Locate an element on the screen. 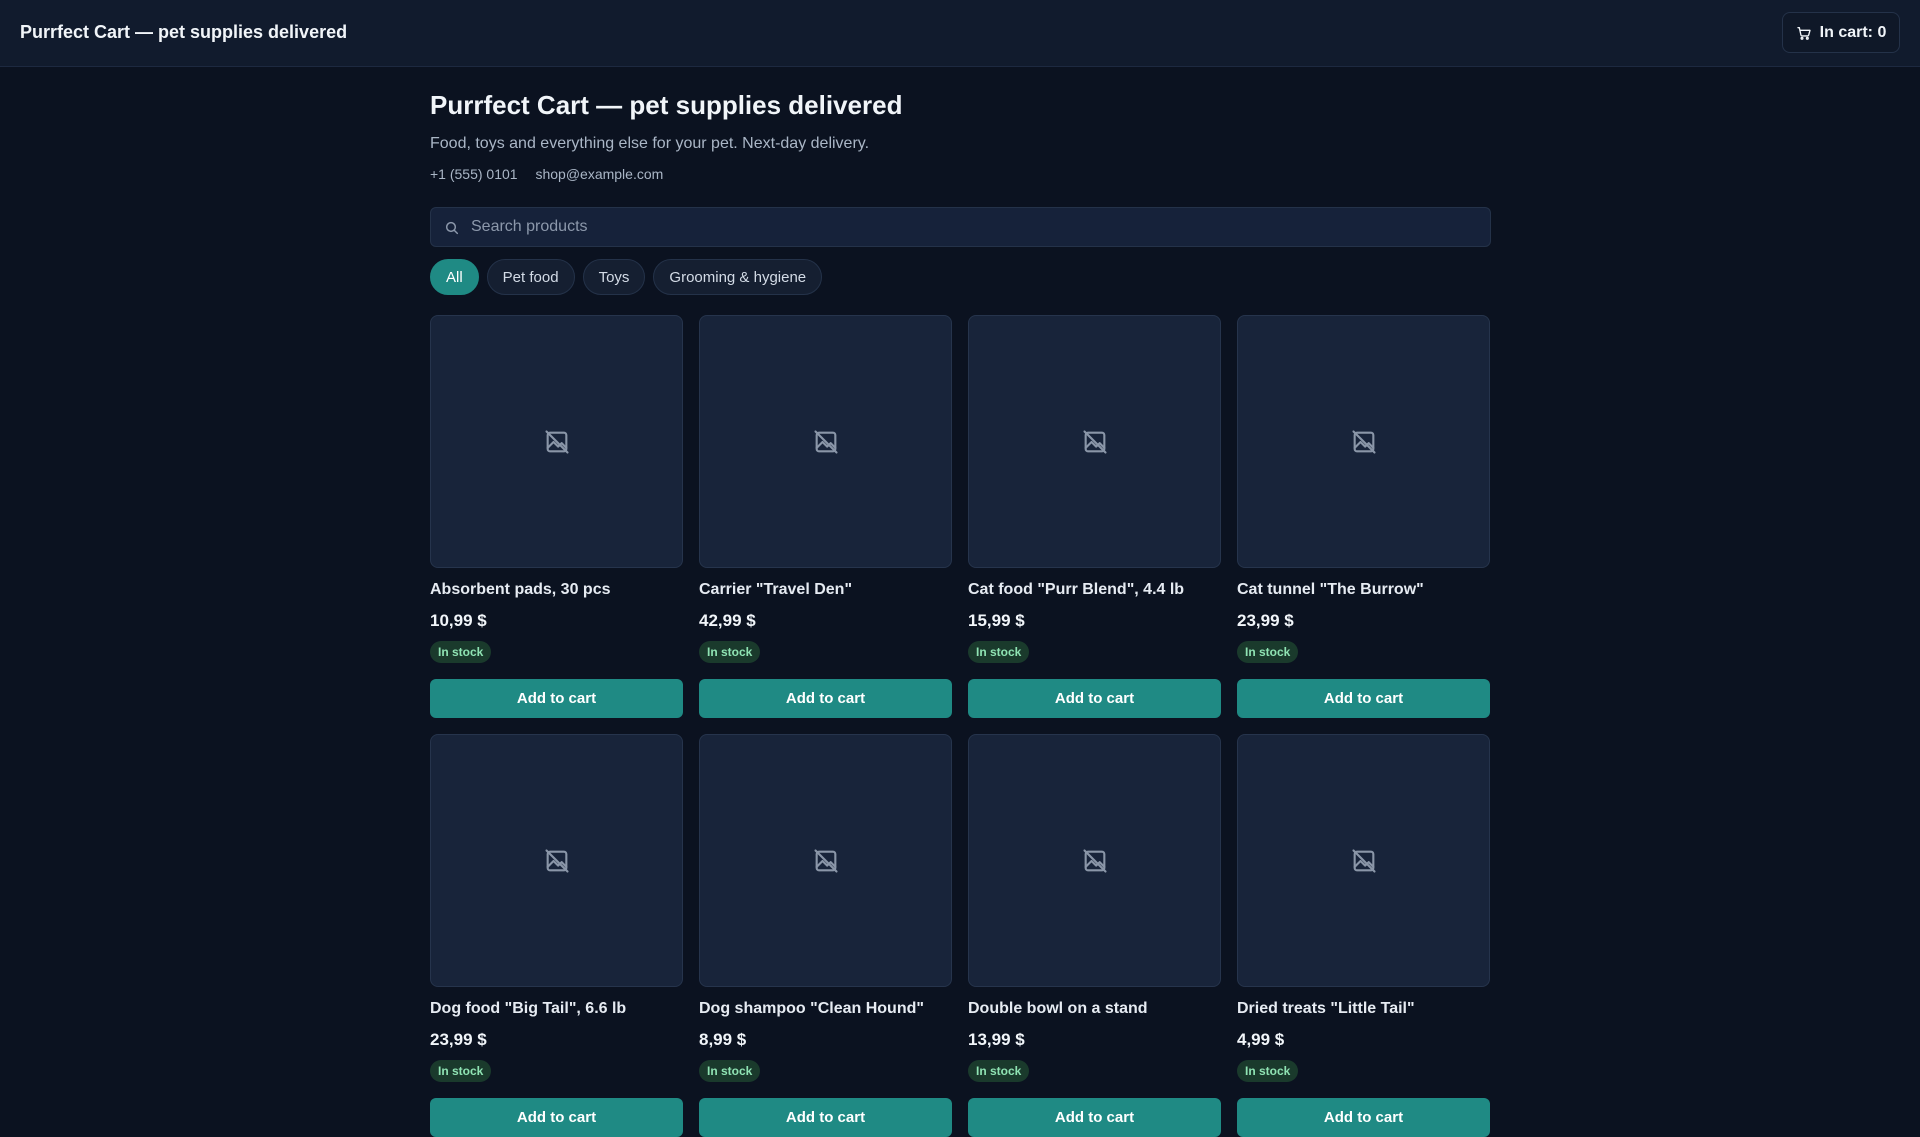 This screenshot has height=1137, width=1920. cart-button: In cart: 0 is located at coordinates (1841, 32).